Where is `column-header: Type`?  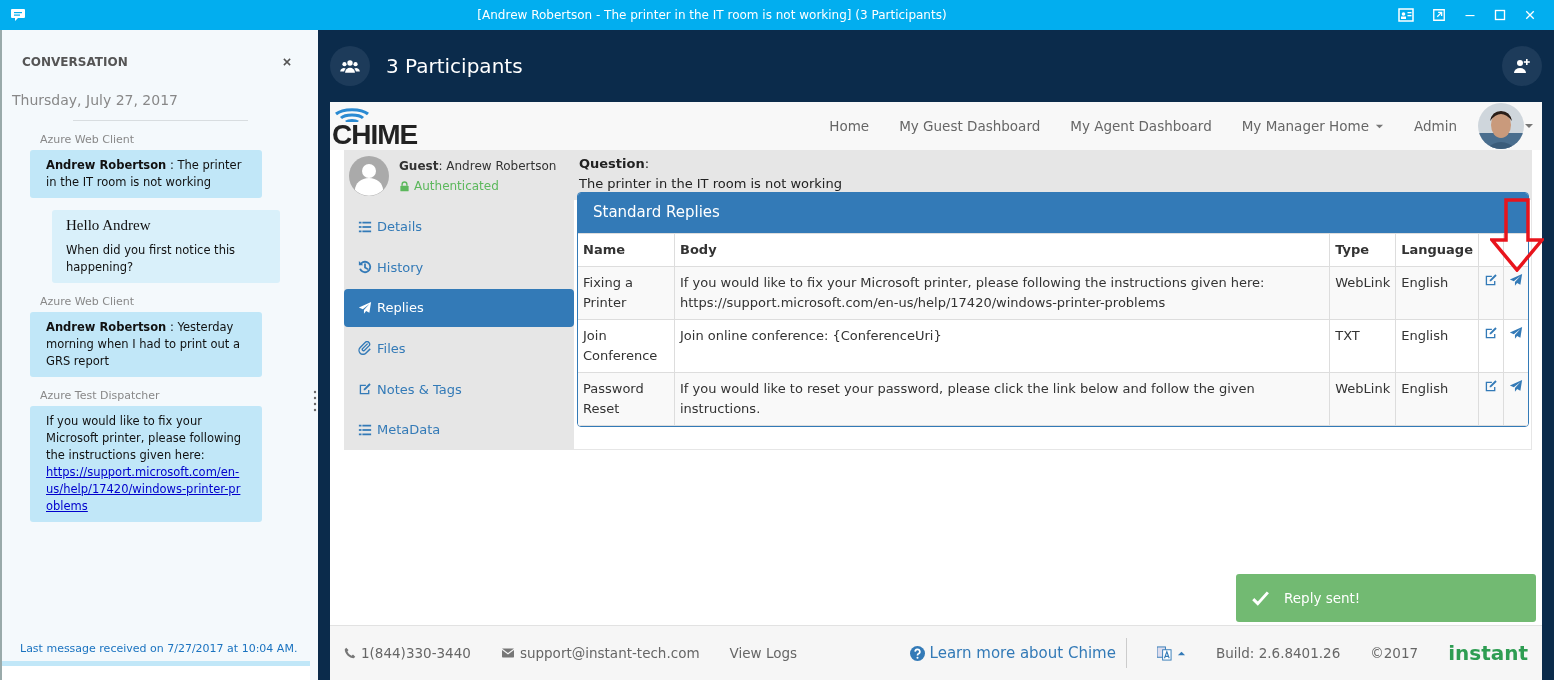
column-header: Type is located at coordinates (1362, 250).